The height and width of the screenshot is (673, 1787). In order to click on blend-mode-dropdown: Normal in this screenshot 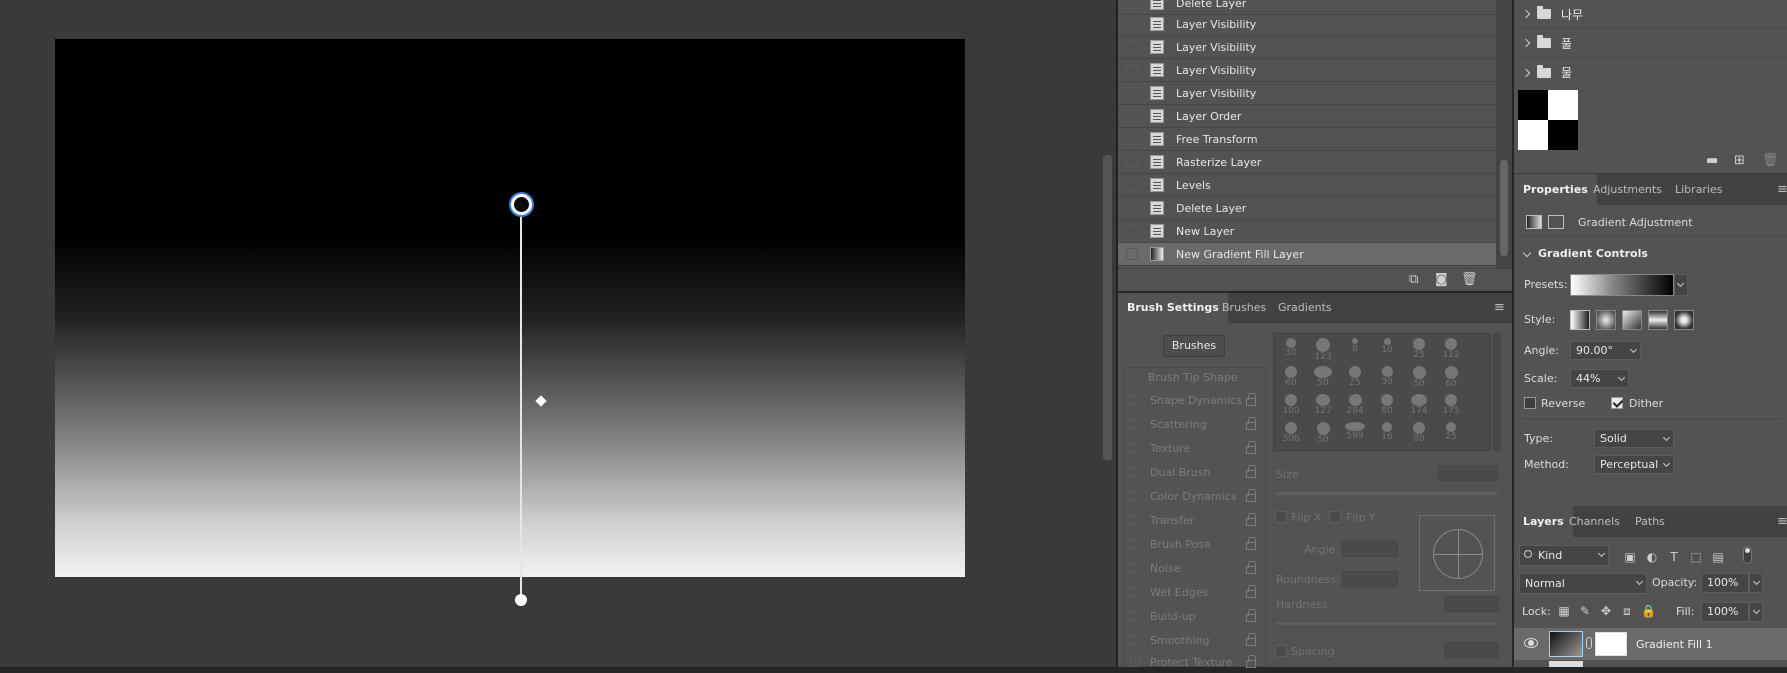, I will do `click(1583, 583)`.